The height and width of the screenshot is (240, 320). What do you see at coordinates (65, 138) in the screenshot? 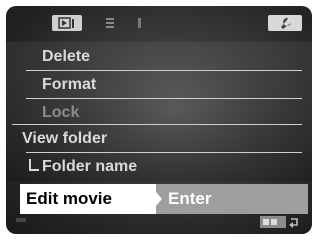
I see `menu-item-label: View folder` at bounding box center [65, 138].